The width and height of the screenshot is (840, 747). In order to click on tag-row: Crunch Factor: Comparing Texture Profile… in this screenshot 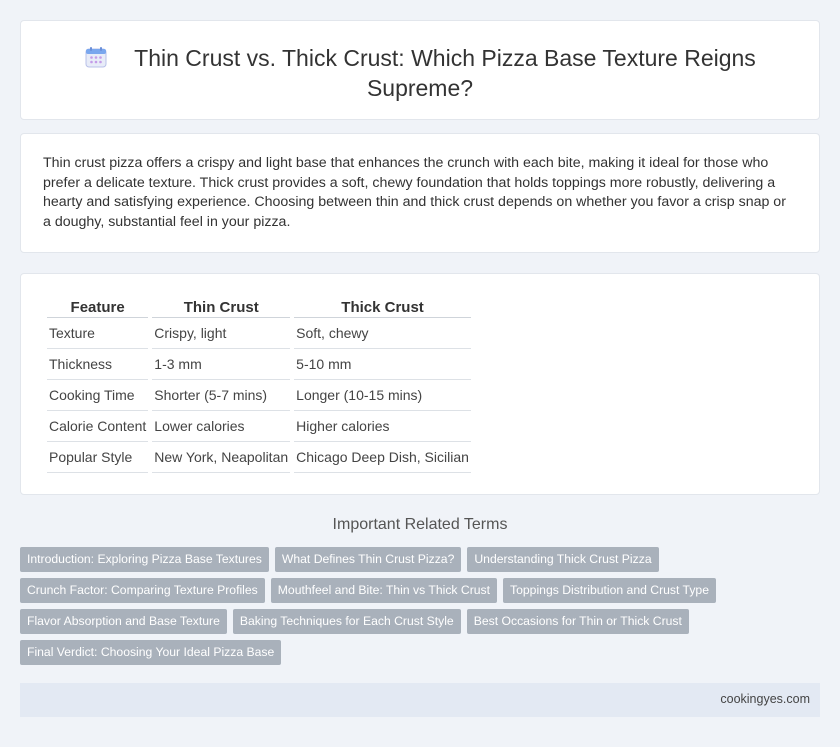, I will do `click(380, 590)`.